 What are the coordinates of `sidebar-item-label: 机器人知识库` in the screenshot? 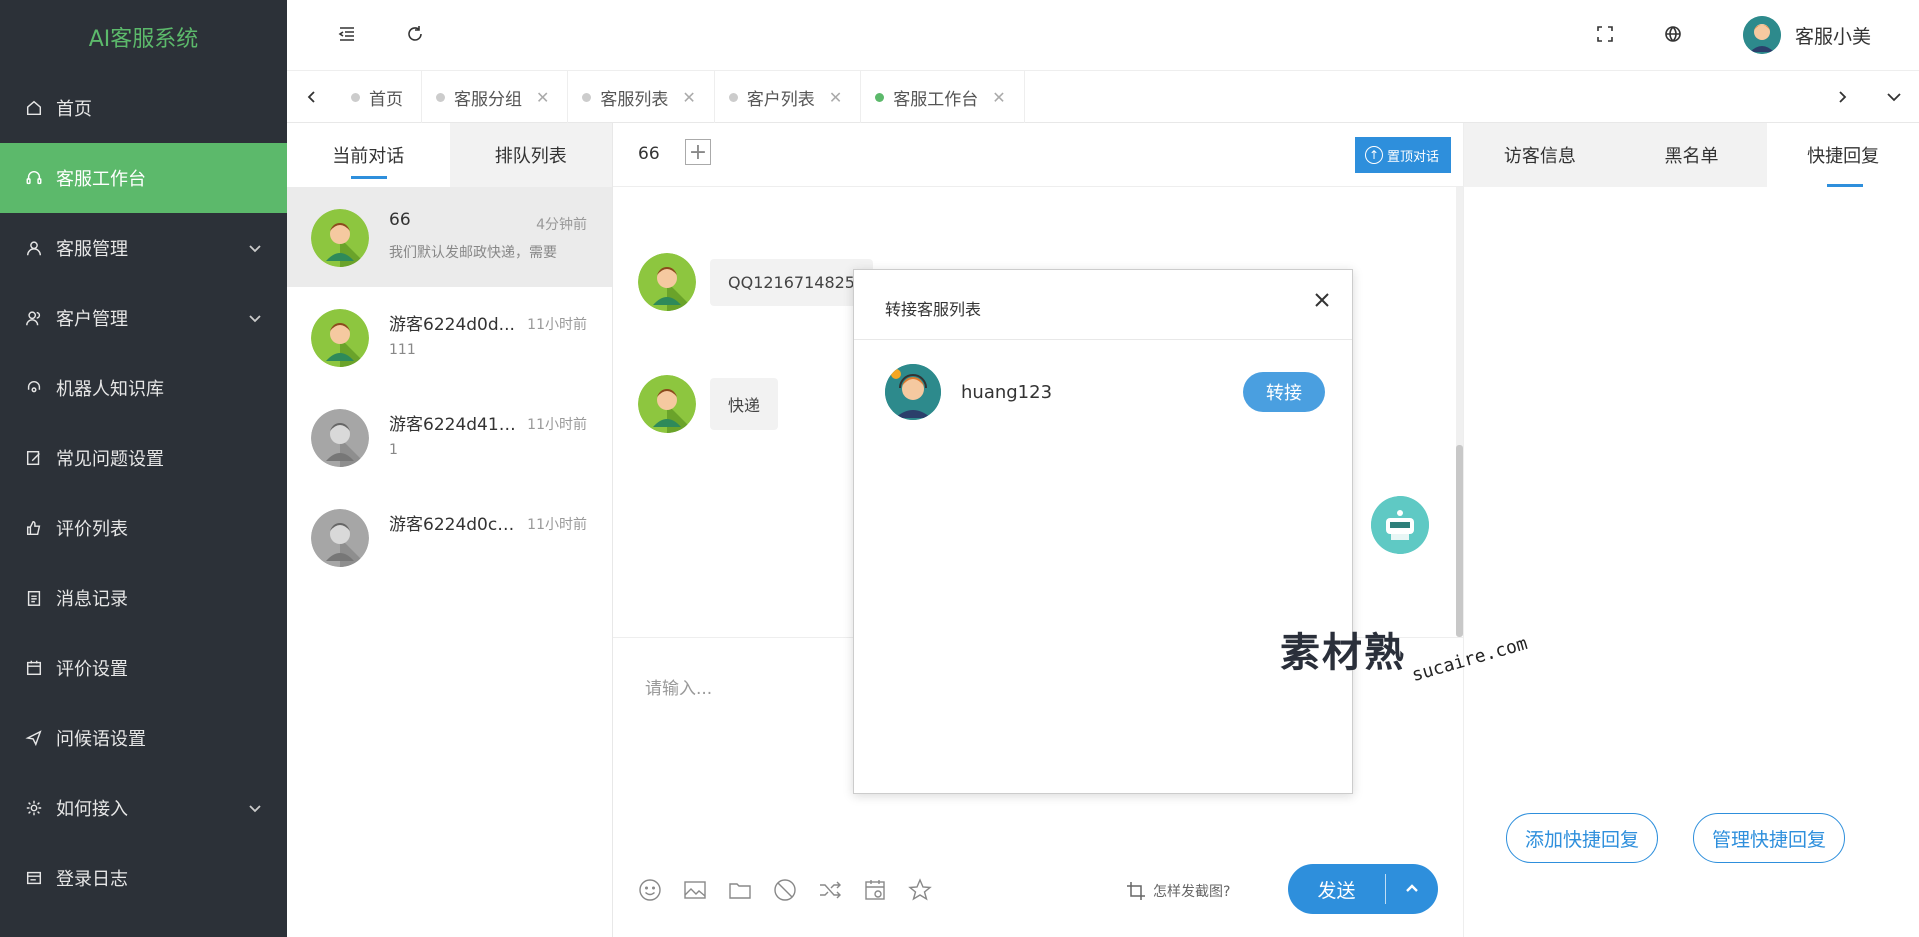 It's located at (110, 389).